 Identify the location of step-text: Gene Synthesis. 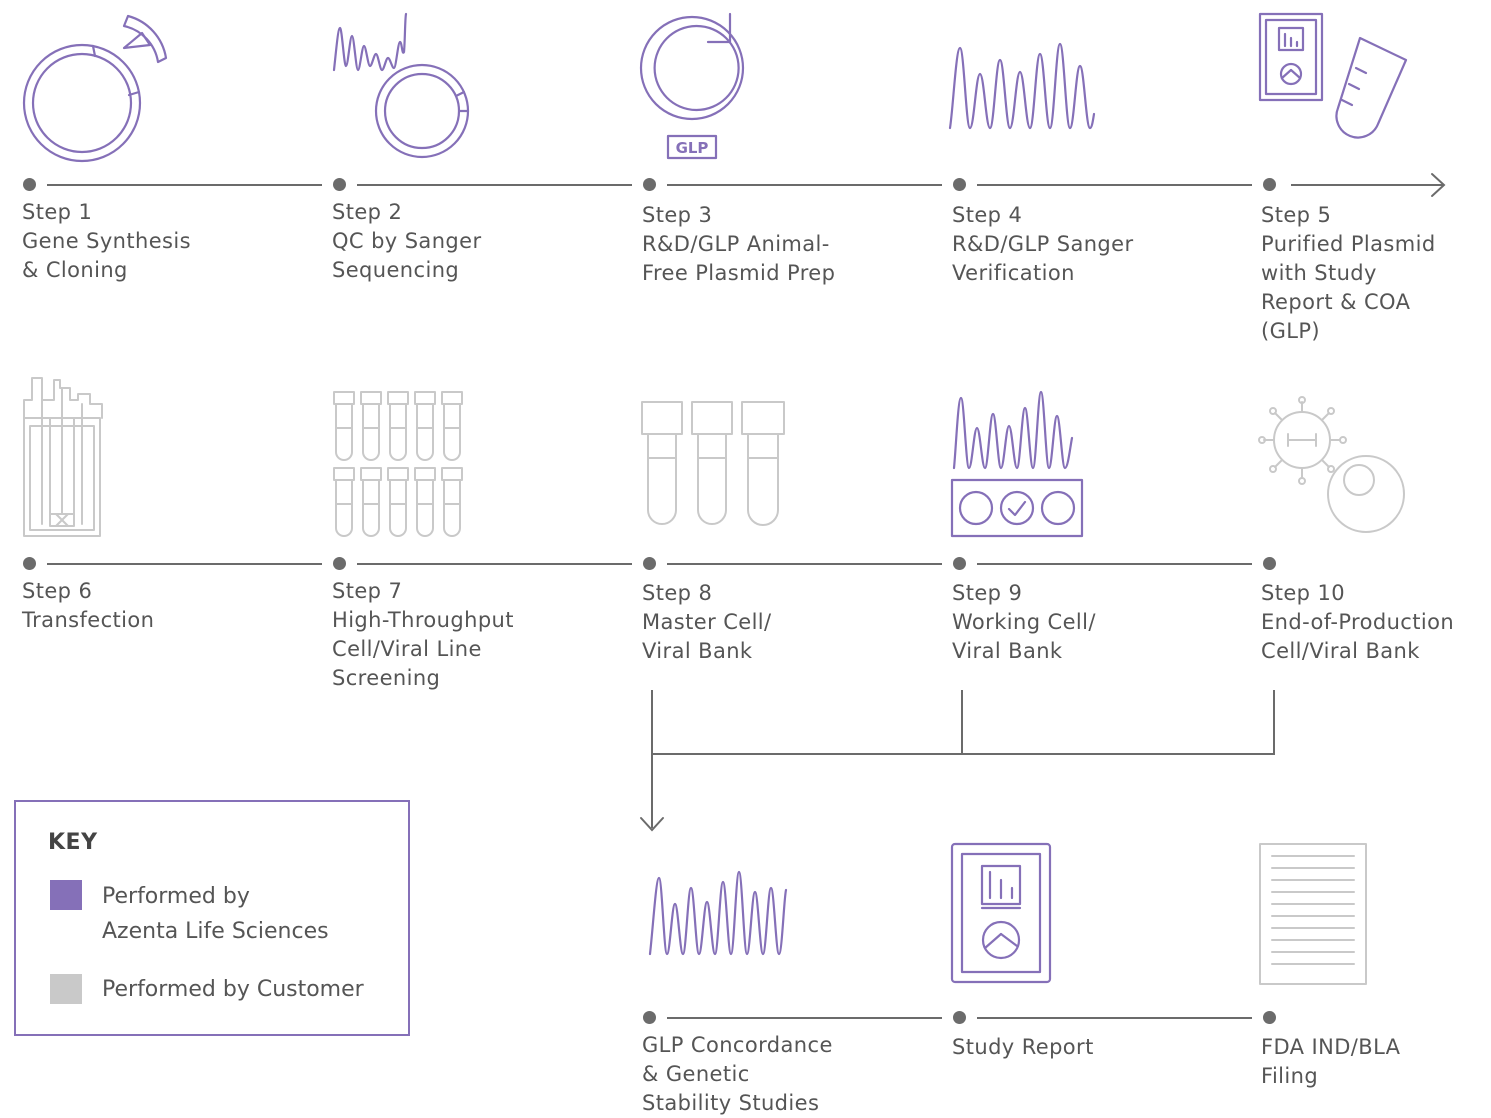
(106, 241).